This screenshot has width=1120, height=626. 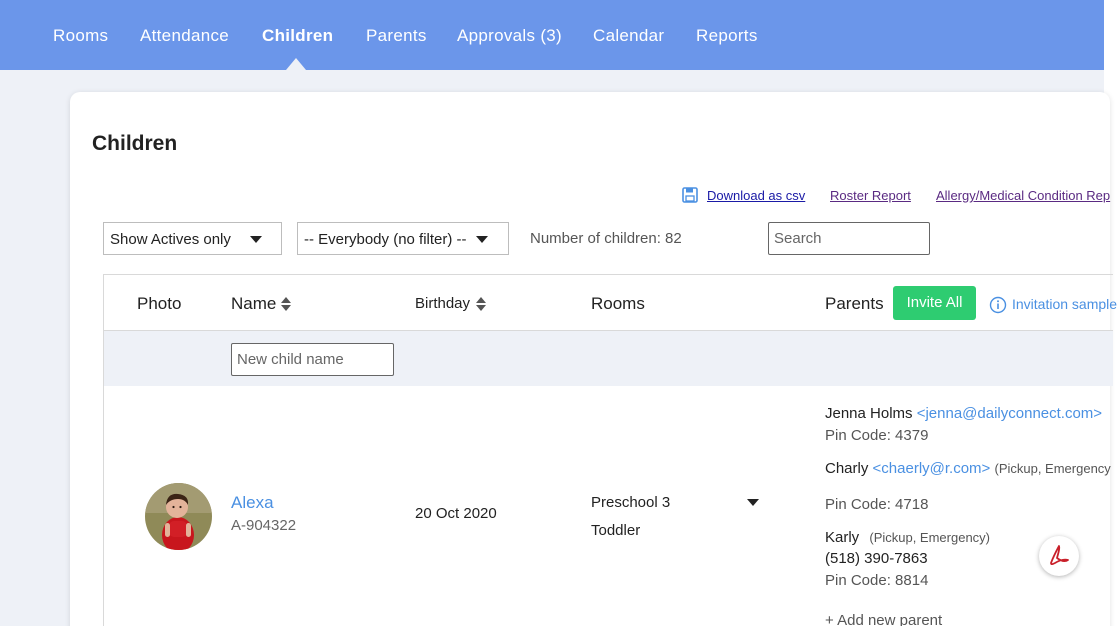 What do you see at coordinates (618, 303) in the screenshot?
I see `column-header-rooms: Rooms` at bounding box center [618, 303].